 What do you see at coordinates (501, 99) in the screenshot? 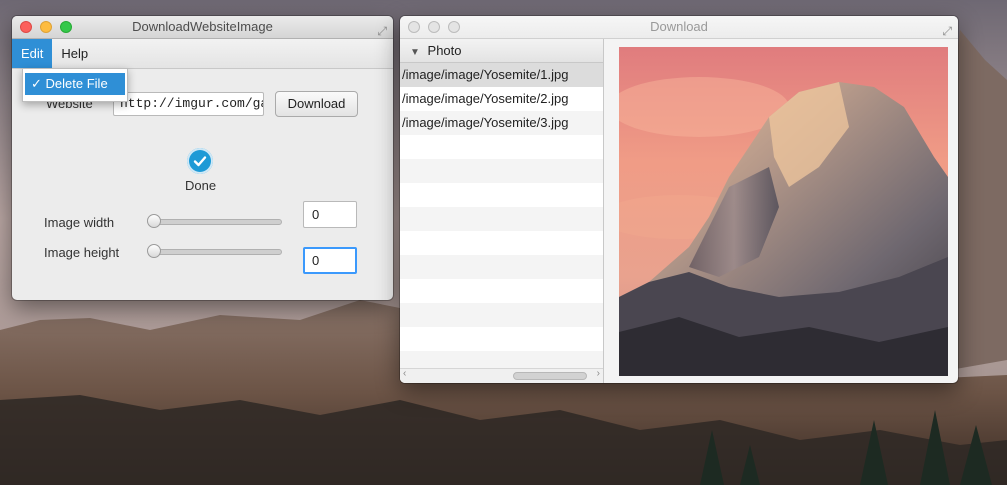
I see `list-item: /image/image/Yosemite/2.jpg` at bounding box center [501, 99].